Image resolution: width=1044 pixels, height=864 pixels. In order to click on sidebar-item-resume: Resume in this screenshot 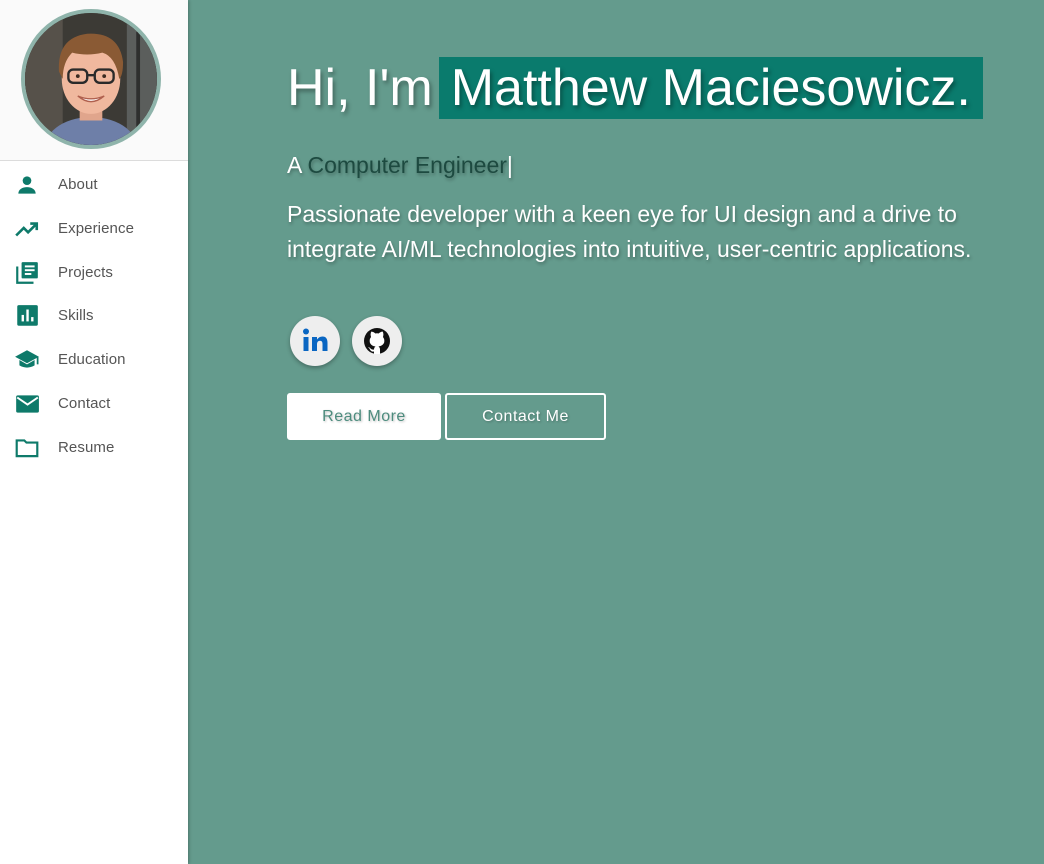, I will do `click(94, 447)`.